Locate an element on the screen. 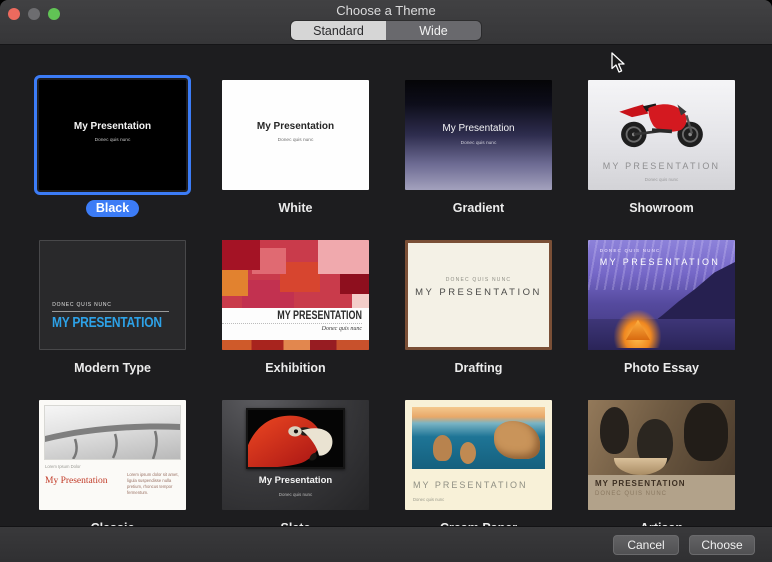 The height and width of the screenshot is (562, 772). theme-thumbnail-black: My Presentation Donec quis nunc is located at coordinates (112, 135).